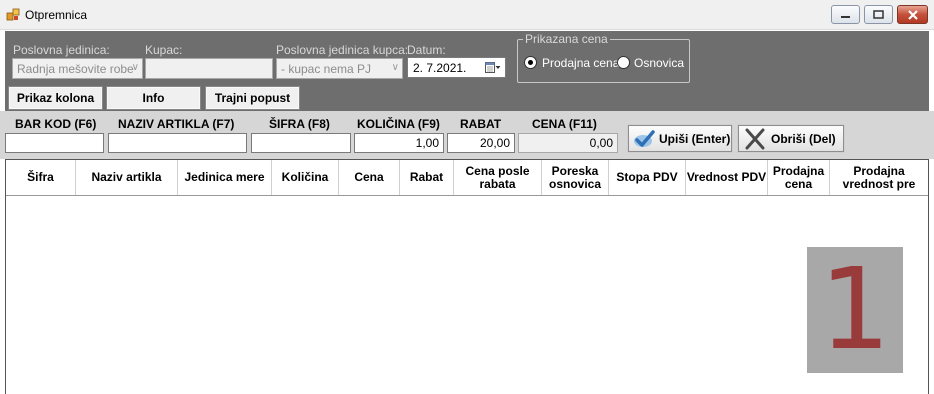 Image resolution: width=934 pixels, height=394 pixels. I want to click on naziv-artikla-input, so click(177, 143).